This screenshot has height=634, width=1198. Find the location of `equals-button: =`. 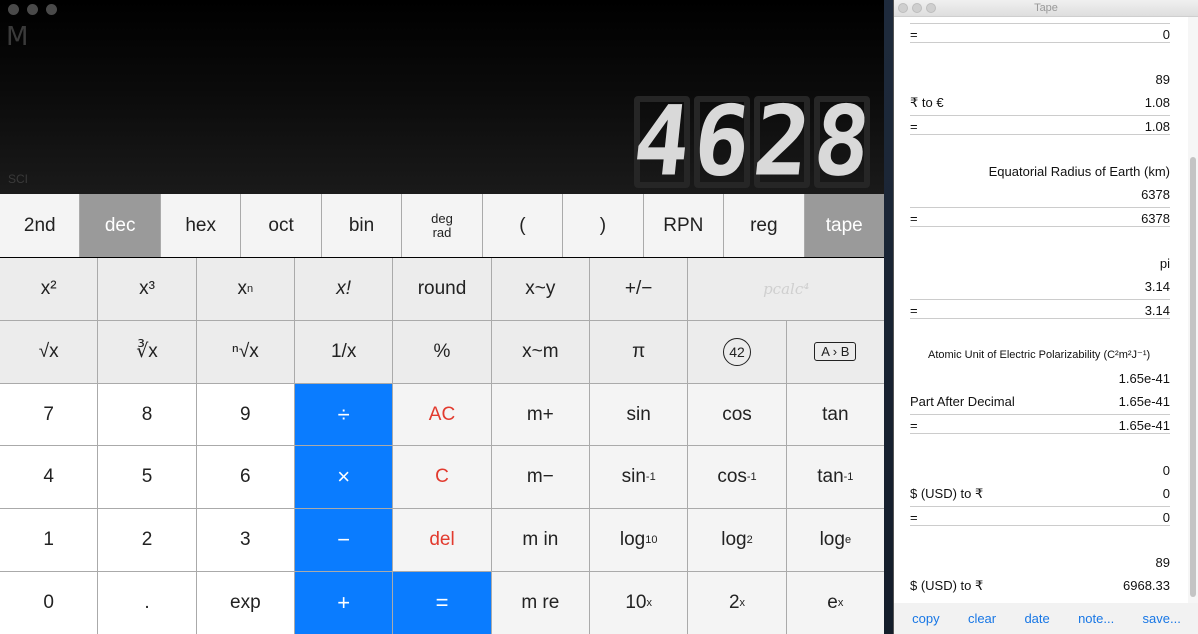

equals-button: = is located at coordinates (442, 603).